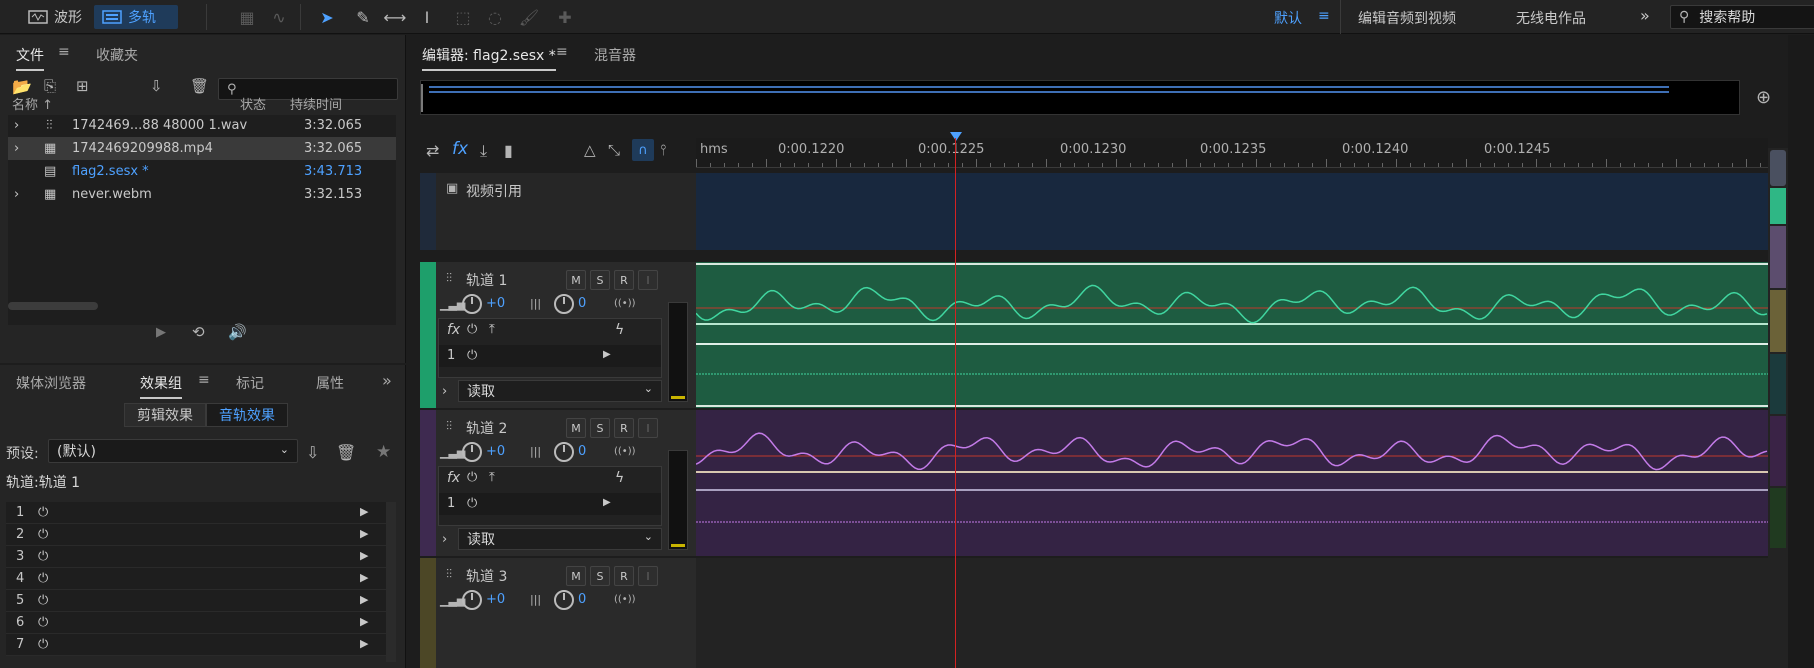 This screenshot has width=1814, height=668. I want to click on workspace-edit-audio-to-video: 编辑音频到视频, so click(1407, 18).